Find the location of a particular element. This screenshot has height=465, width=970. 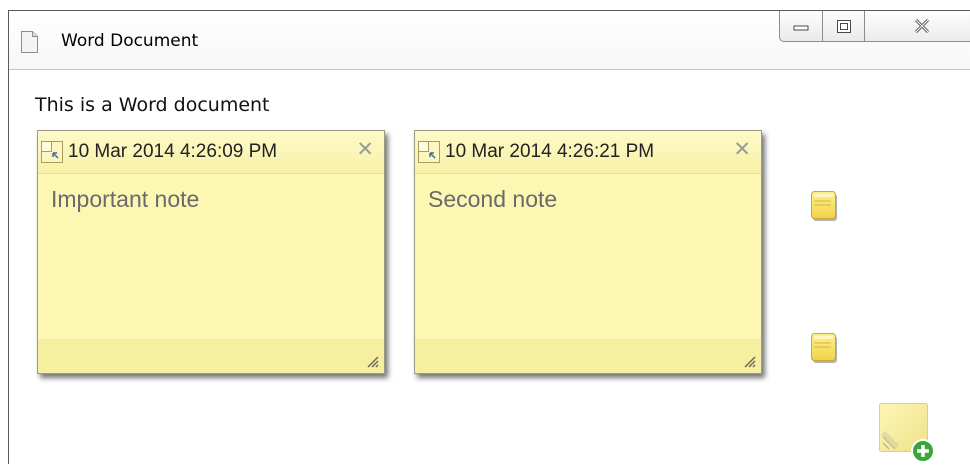

note-body: Second note is located at coordinates (492, 199).